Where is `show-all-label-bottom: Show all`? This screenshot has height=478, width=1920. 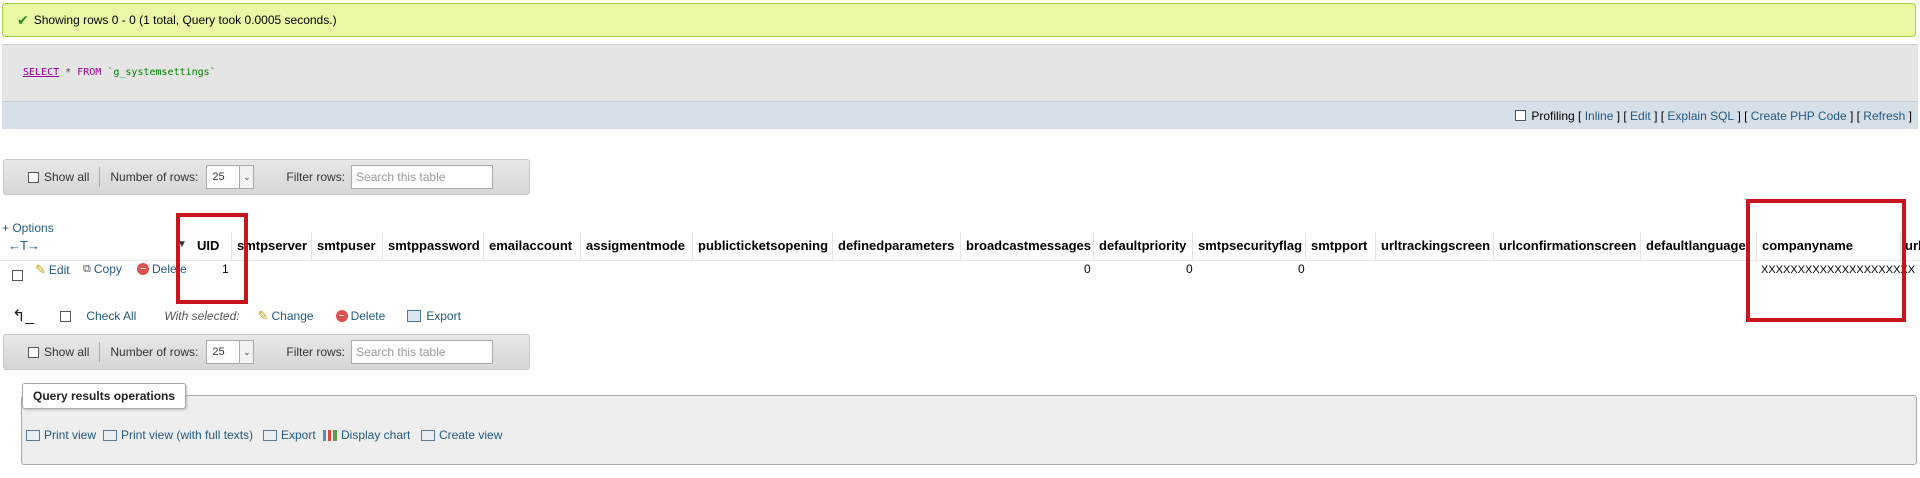
show-all-label-bottom: Show all is located at coordinates (67, 352).